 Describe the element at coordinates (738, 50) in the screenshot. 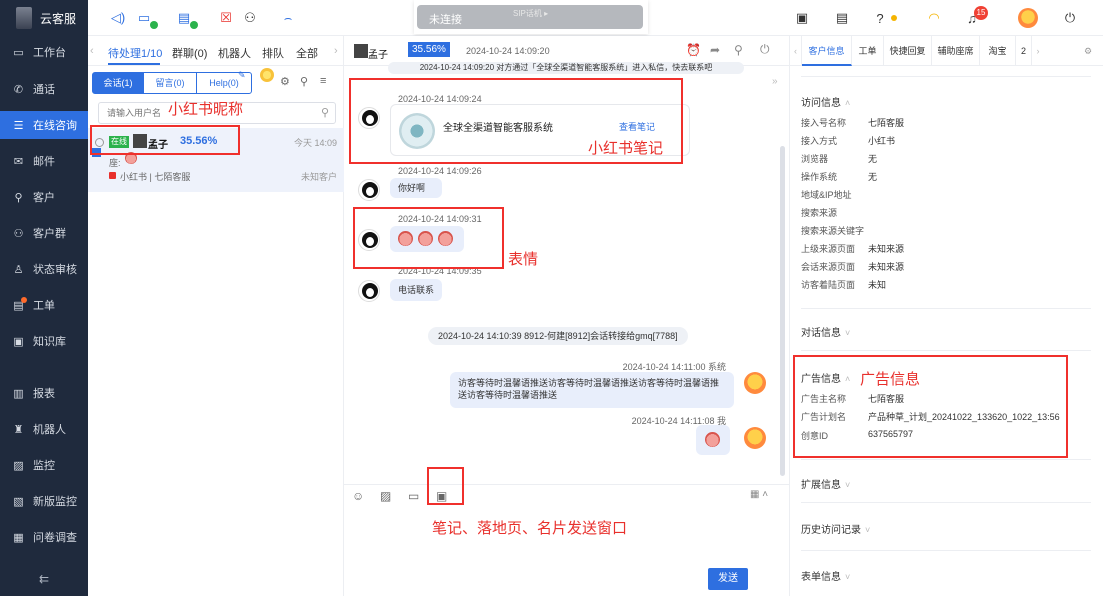

I see `add-user-icon: ⚲` at that location.